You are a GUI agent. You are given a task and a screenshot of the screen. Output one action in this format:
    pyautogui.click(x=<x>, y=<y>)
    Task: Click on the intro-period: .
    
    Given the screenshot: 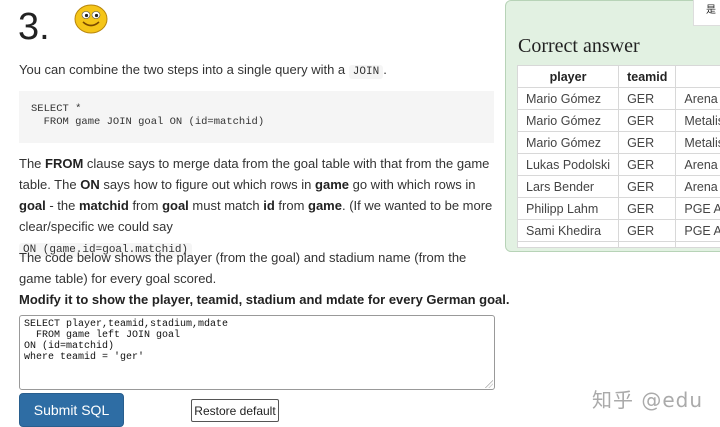 What is the action you would take?
    pyautogui.click(x=385, y=69)
    